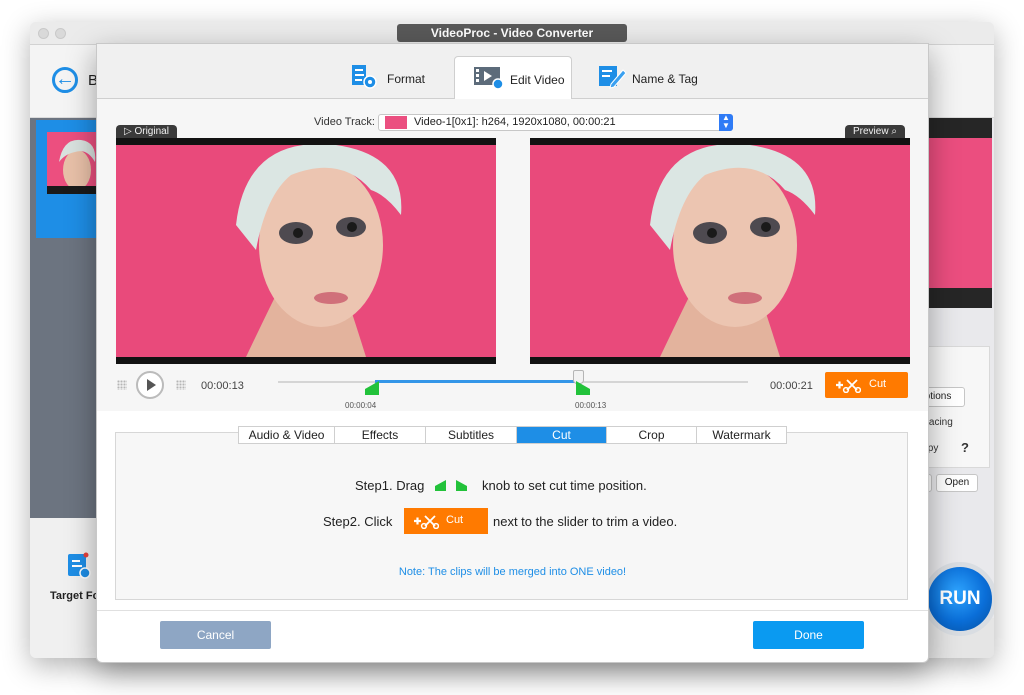 The image size is (1024, 695). I want to click on window-title: VideoProc - Video Converter, so click(512, 33).